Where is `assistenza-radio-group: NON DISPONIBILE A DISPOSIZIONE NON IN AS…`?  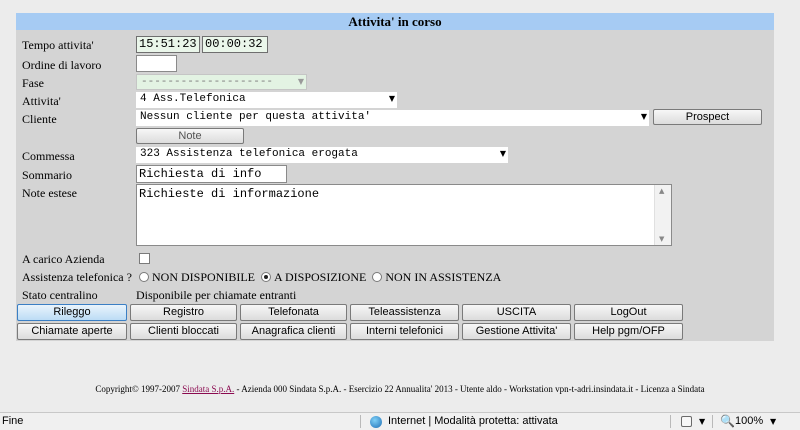 assistenza-radio-group: NON DISPONIBILE A DISPOSIZIONE NON IN AS… is located at coordinates (320, 277).